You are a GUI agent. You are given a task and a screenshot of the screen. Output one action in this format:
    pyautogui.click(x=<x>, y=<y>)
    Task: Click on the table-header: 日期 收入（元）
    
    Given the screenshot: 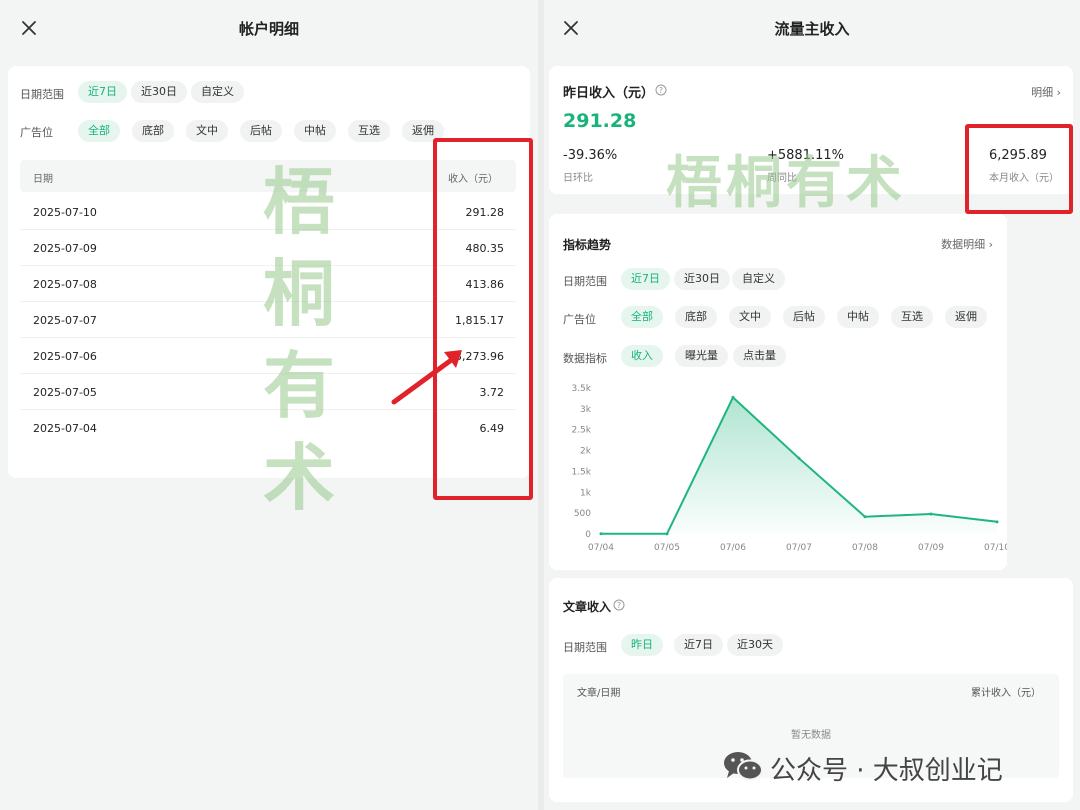 What is the action you would take?
    pyautogui.click(x=268, y=176)
    